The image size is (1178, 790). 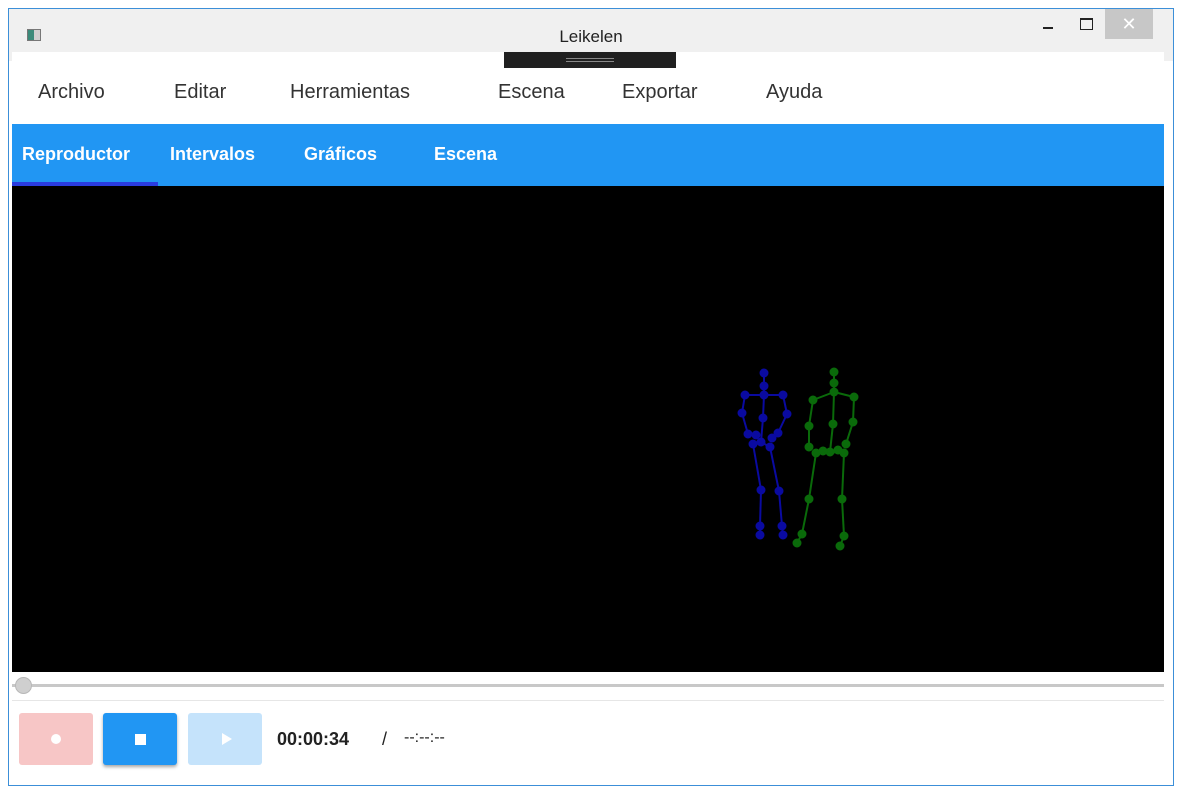 What do you see at coordinates (764, 454) in the screenshot?
I see `skeleton-blue` at bounding box center [764, 454].